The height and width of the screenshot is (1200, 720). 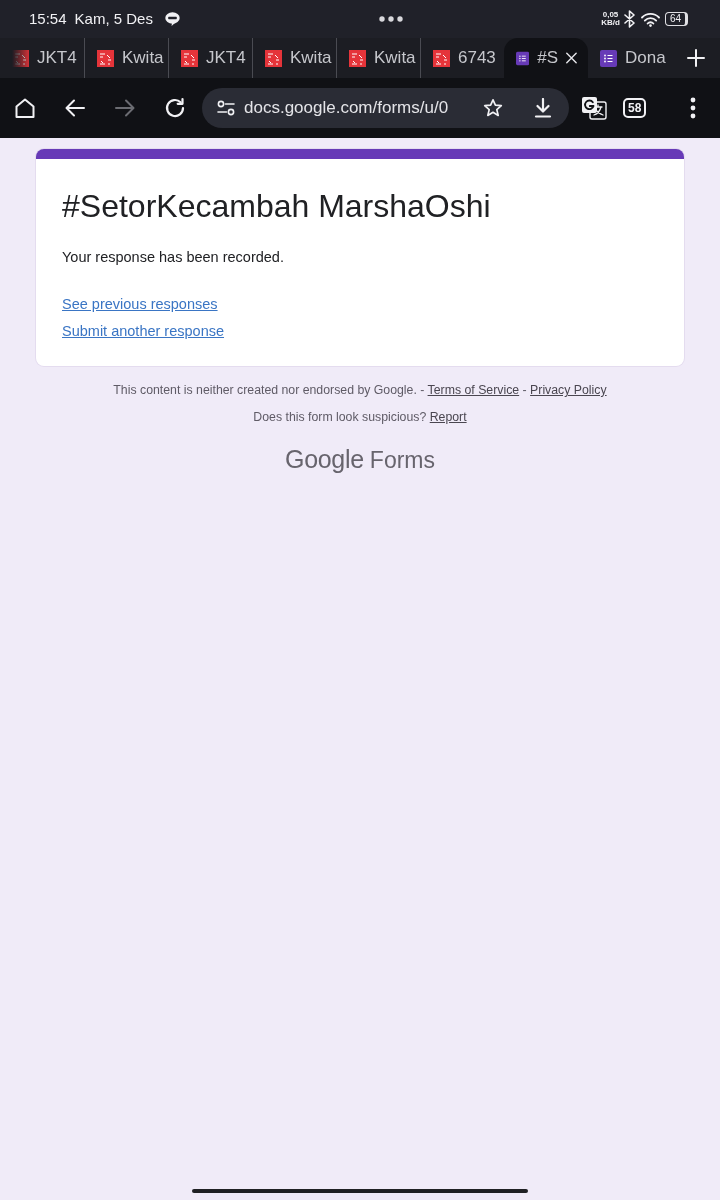 I want to click on more-options-icon, so click(x=693, y=108).